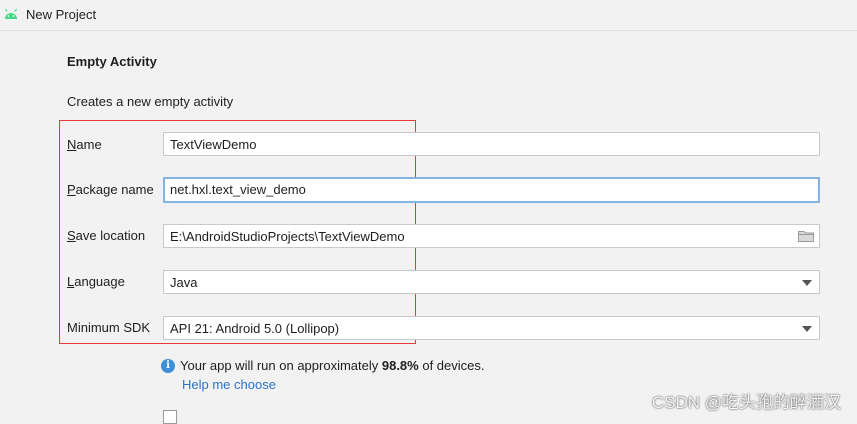 The image size is (857, 424). Describe the element at coordinates (491, 236) in the screenshot. I see `save-location-field: E:\AndroidStudioProjects\TextViewDemo` at that location.